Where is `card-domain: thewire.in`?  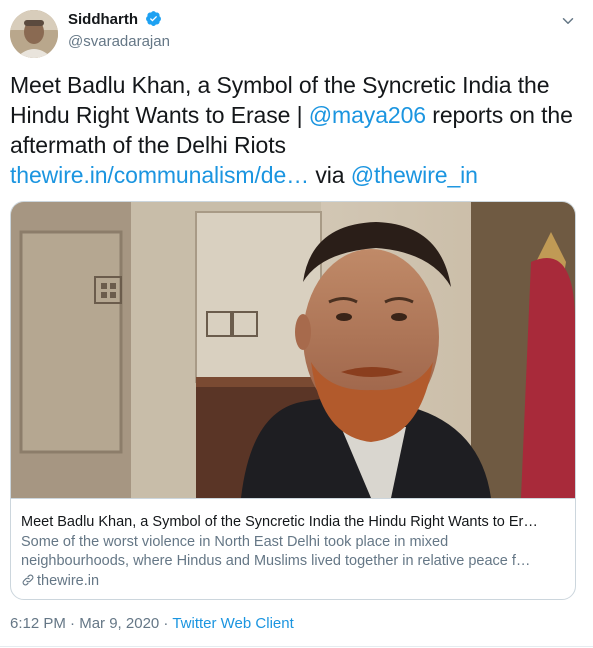
card-domain: thewire.in is located at coordinates (292, 581).